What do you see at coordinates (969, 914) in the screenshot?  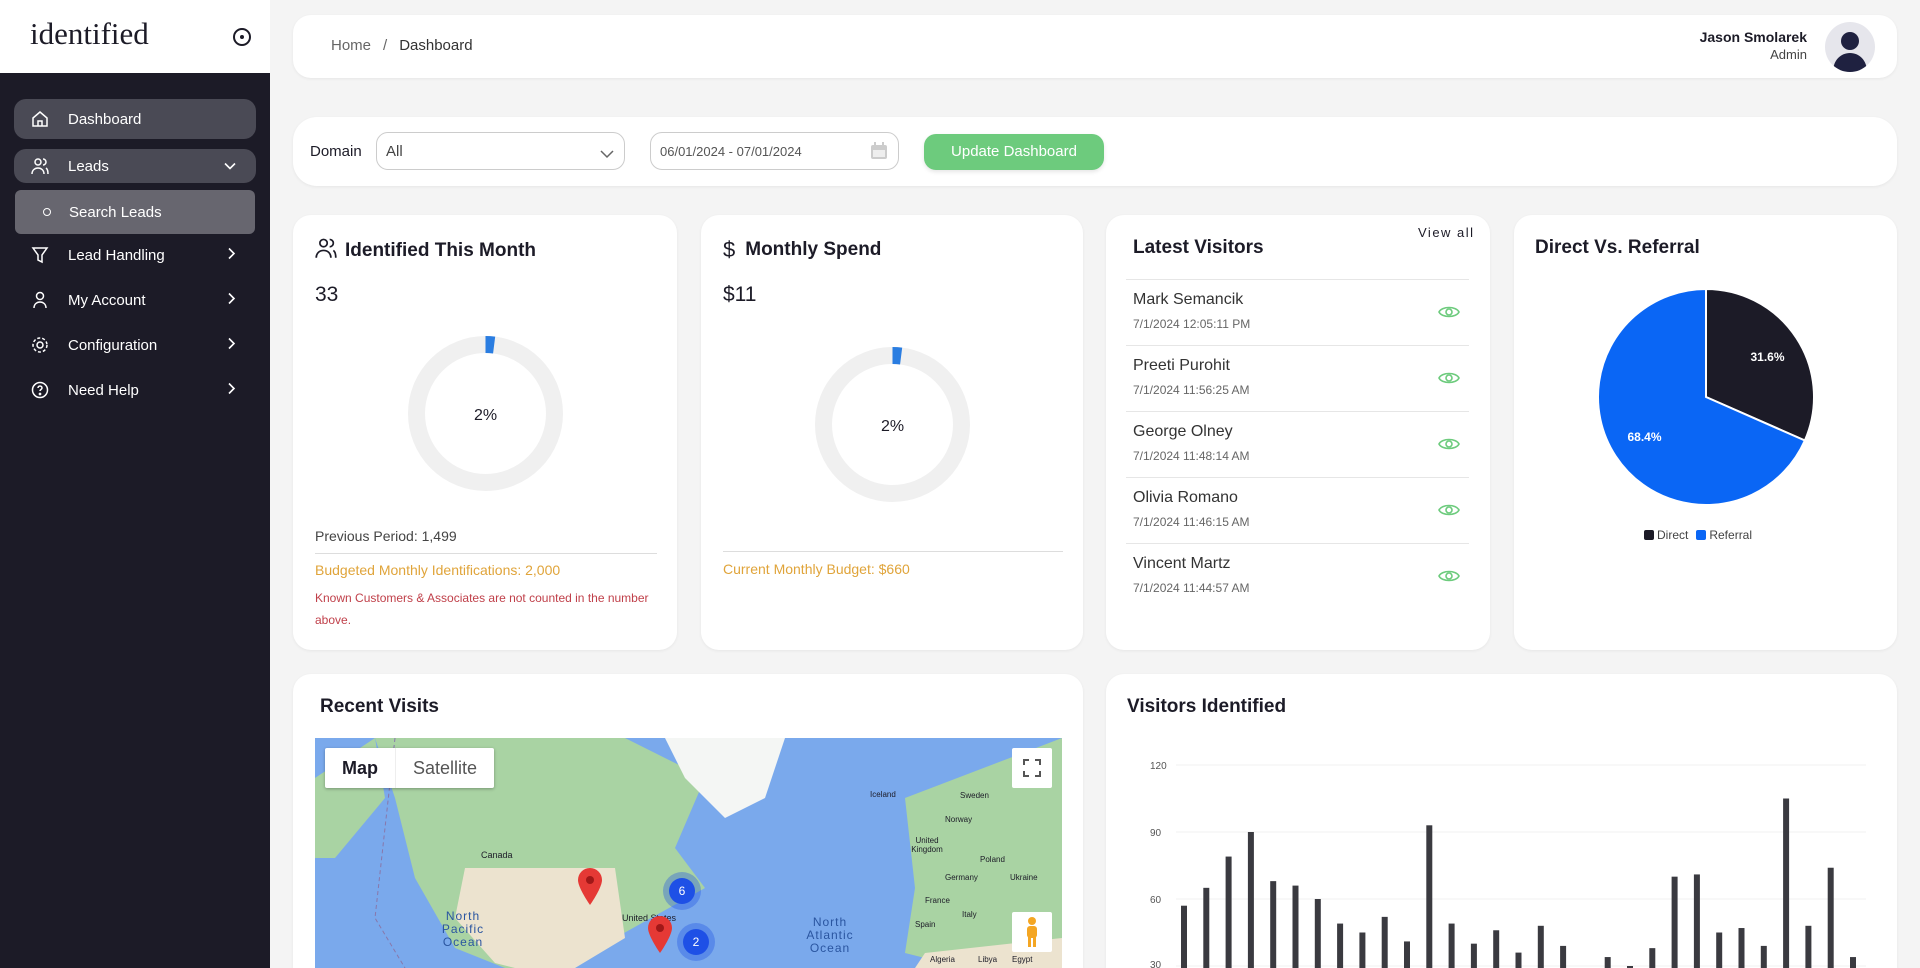 I see `map-label: Italy` at bounding box center [969, 914].